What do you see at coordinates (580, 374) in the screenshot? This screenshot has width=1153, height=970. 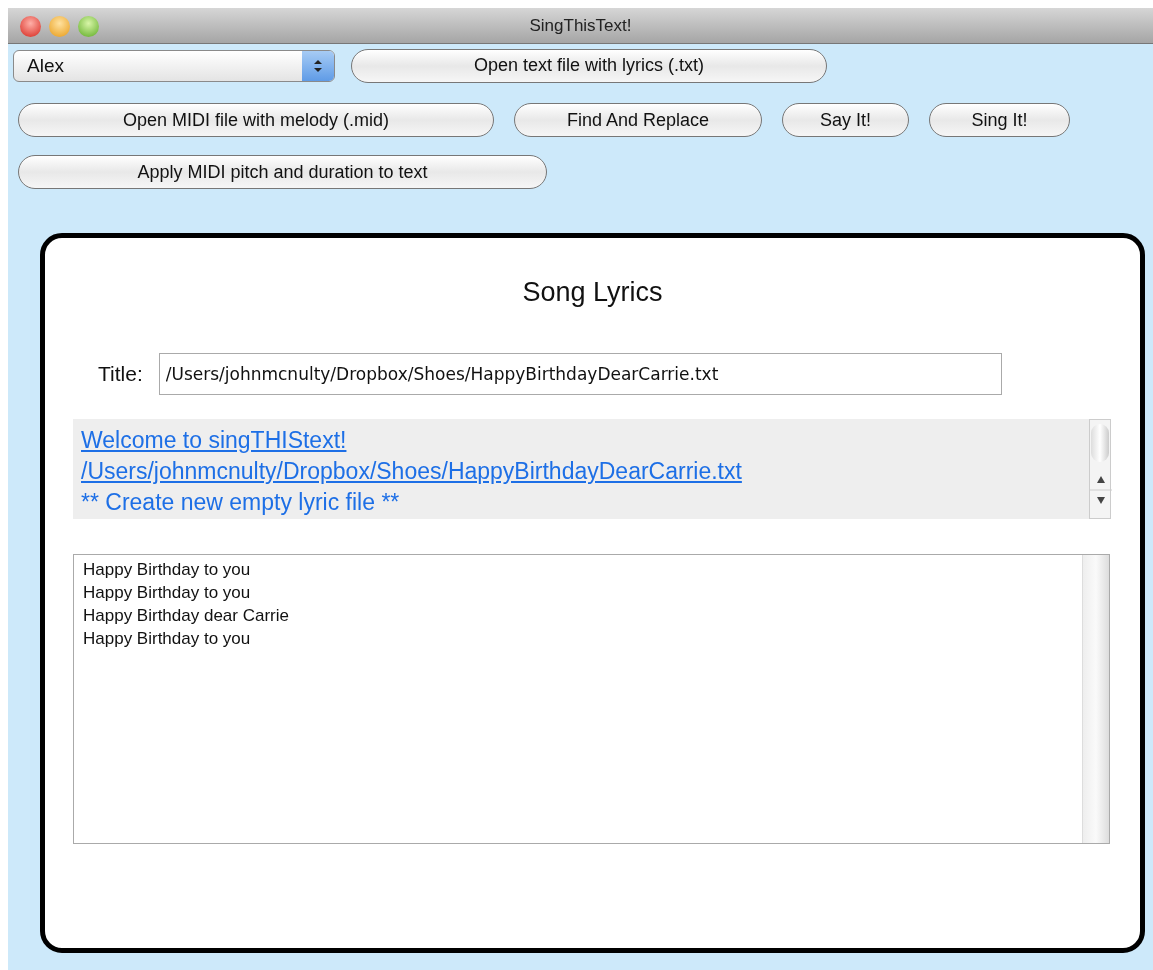 I see `title-field: /Users/johnmcnulty/Dropbox/Shoes/HappyBirthdayDearCarrie.txt` at bounding box center [580, 374].